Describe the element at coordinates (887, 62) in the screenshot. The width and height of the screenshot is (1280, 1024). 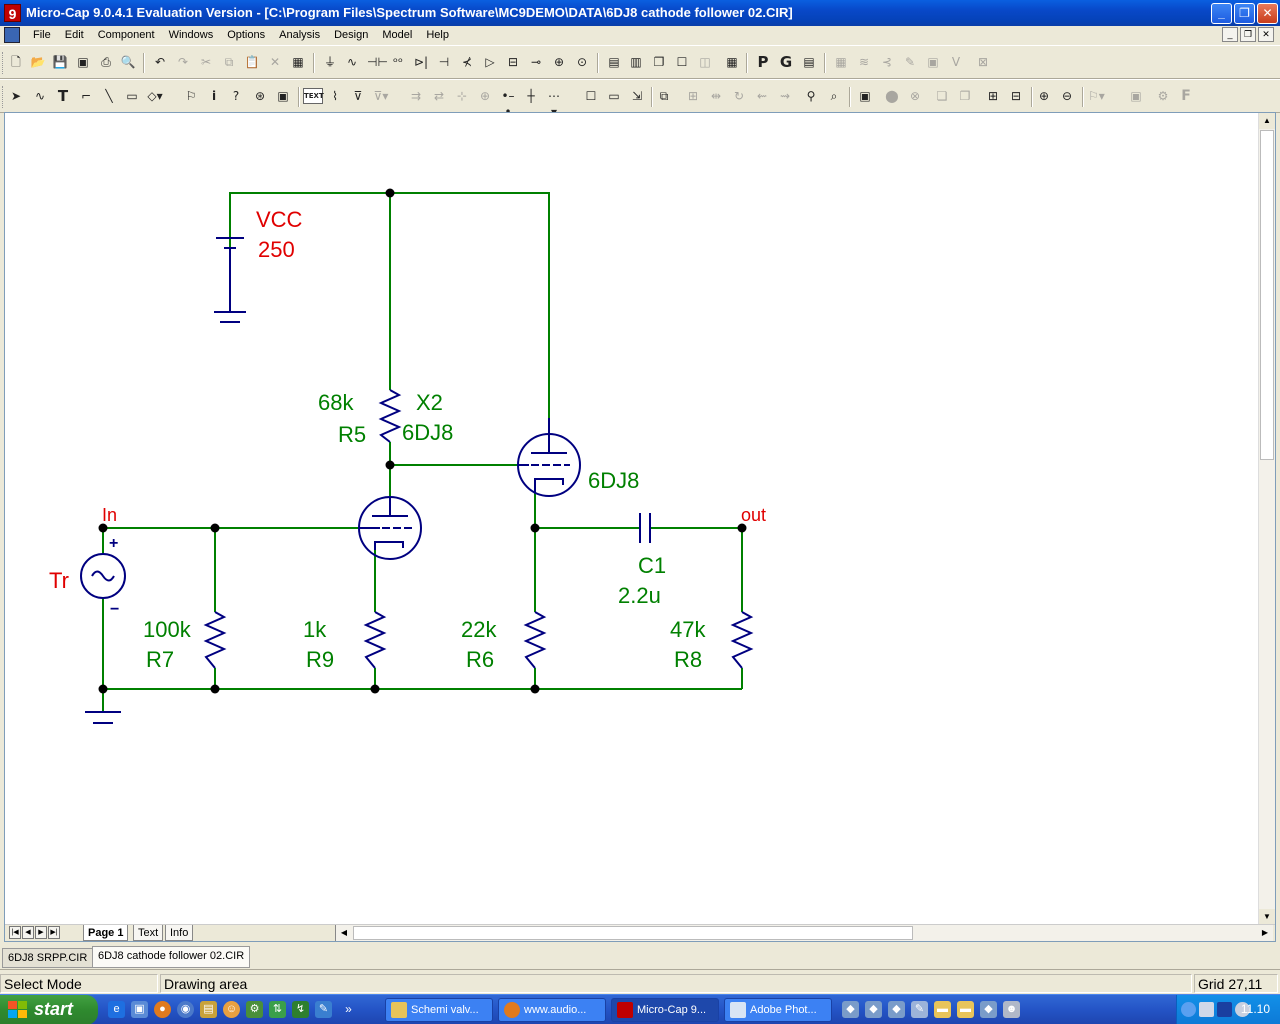
I see `probe-icon: ⊰` at that location.